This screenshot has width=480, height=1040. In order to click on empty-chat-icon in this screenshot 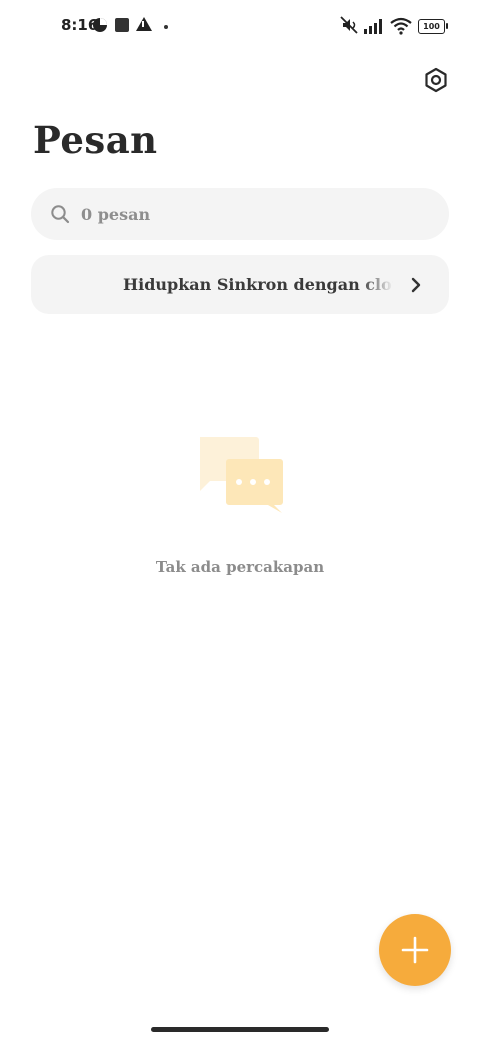, I will do `click(241, 475)`.